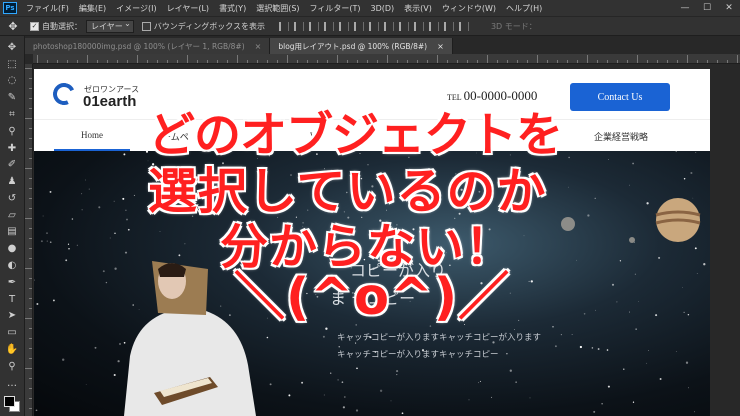 This screenshot has width=740, height=416. Describe the element at coordinates (418, 8) in the screenshot. I see `menu-view: 表示(V)` at that location.